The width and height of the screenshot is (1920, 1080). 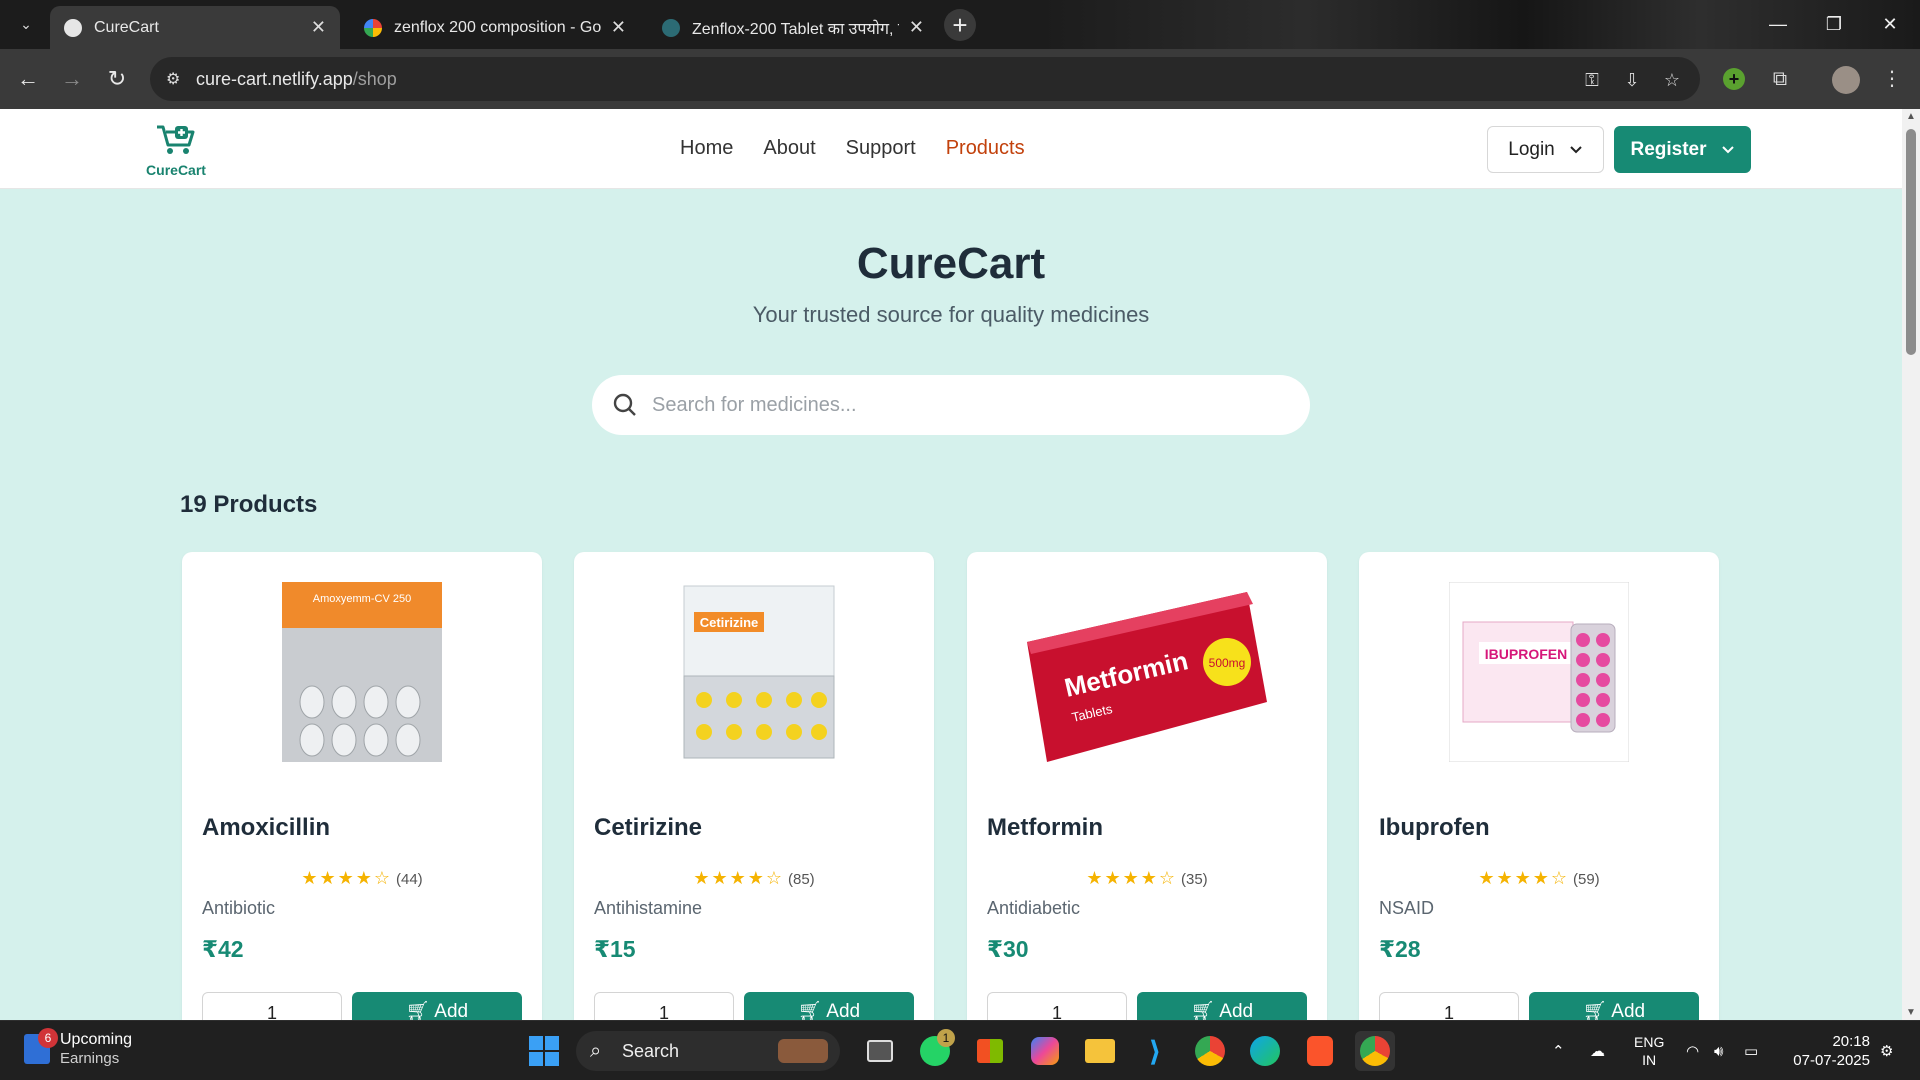 What do you see at coordinates (1100, 1051) in the screenshot?
I see `file-explorer-icon` at bounding box center [1100, 1051].